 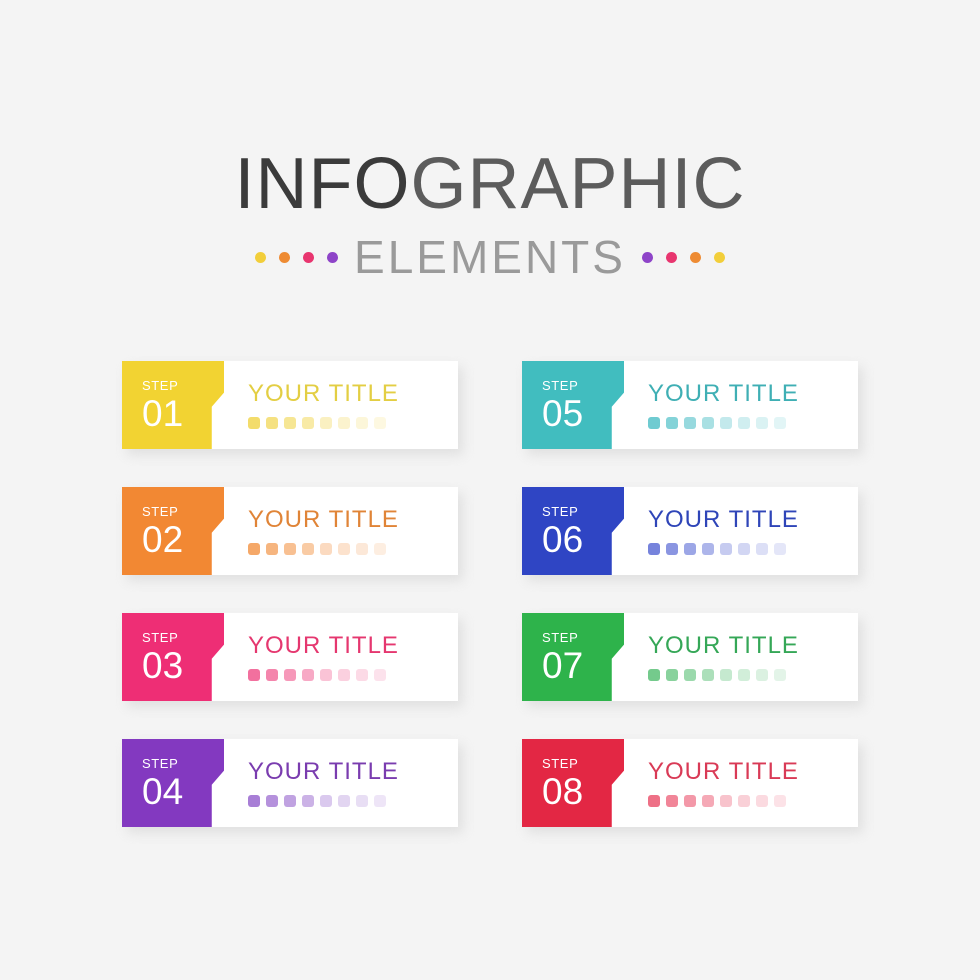 What do you see at coordinates (297, 257) in the screenshot?
I see `subtitle-dots-left` at bounding box center [297, 257].